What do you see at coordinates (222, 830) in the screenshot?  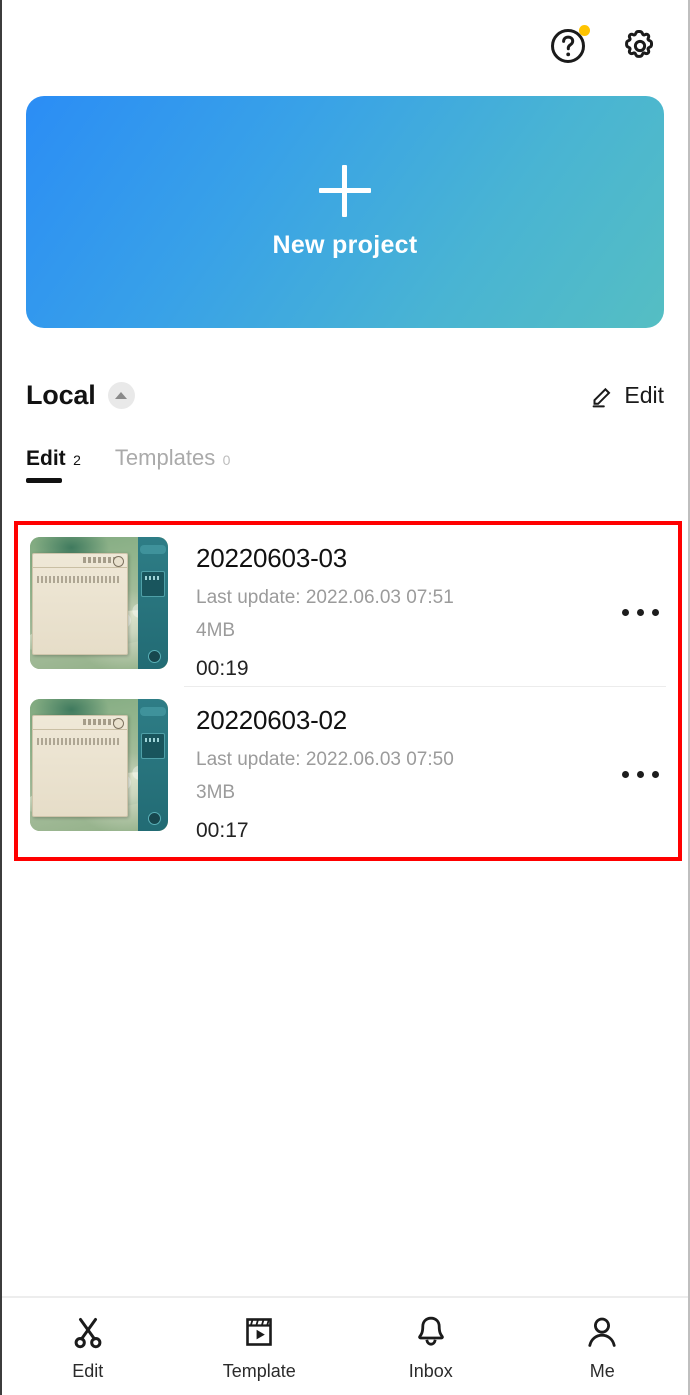 I see `project-duration: 00:17` at bounding box center [222, 830].